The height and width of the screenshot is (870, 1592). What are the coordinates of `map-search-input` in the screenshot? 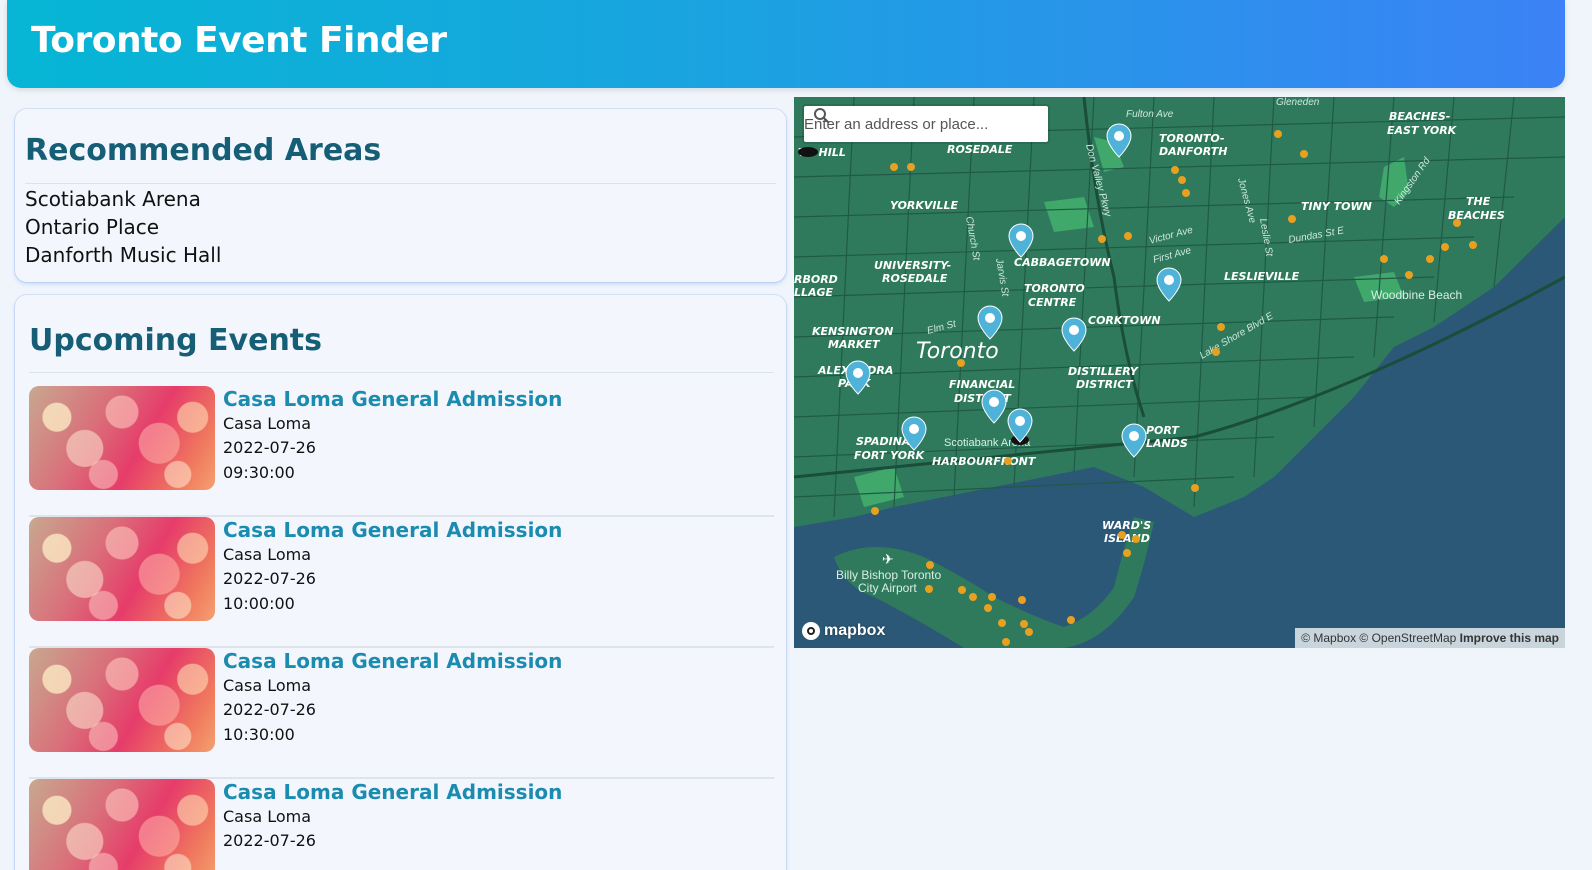 It's located at (904, 124).